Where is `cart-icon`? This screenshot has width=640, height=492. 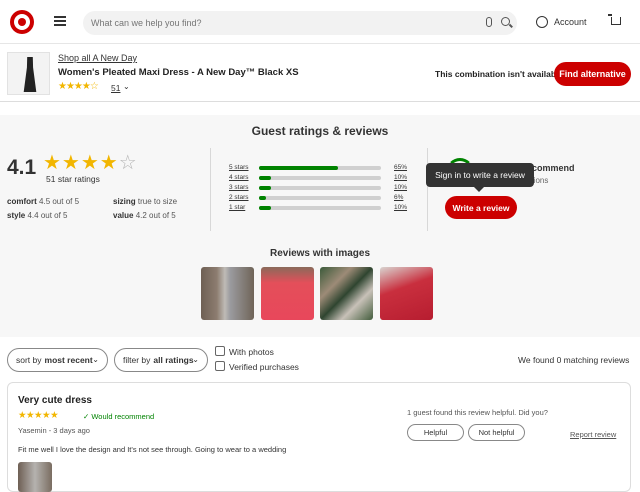 cart-icon is located at coordinates (614, 19).